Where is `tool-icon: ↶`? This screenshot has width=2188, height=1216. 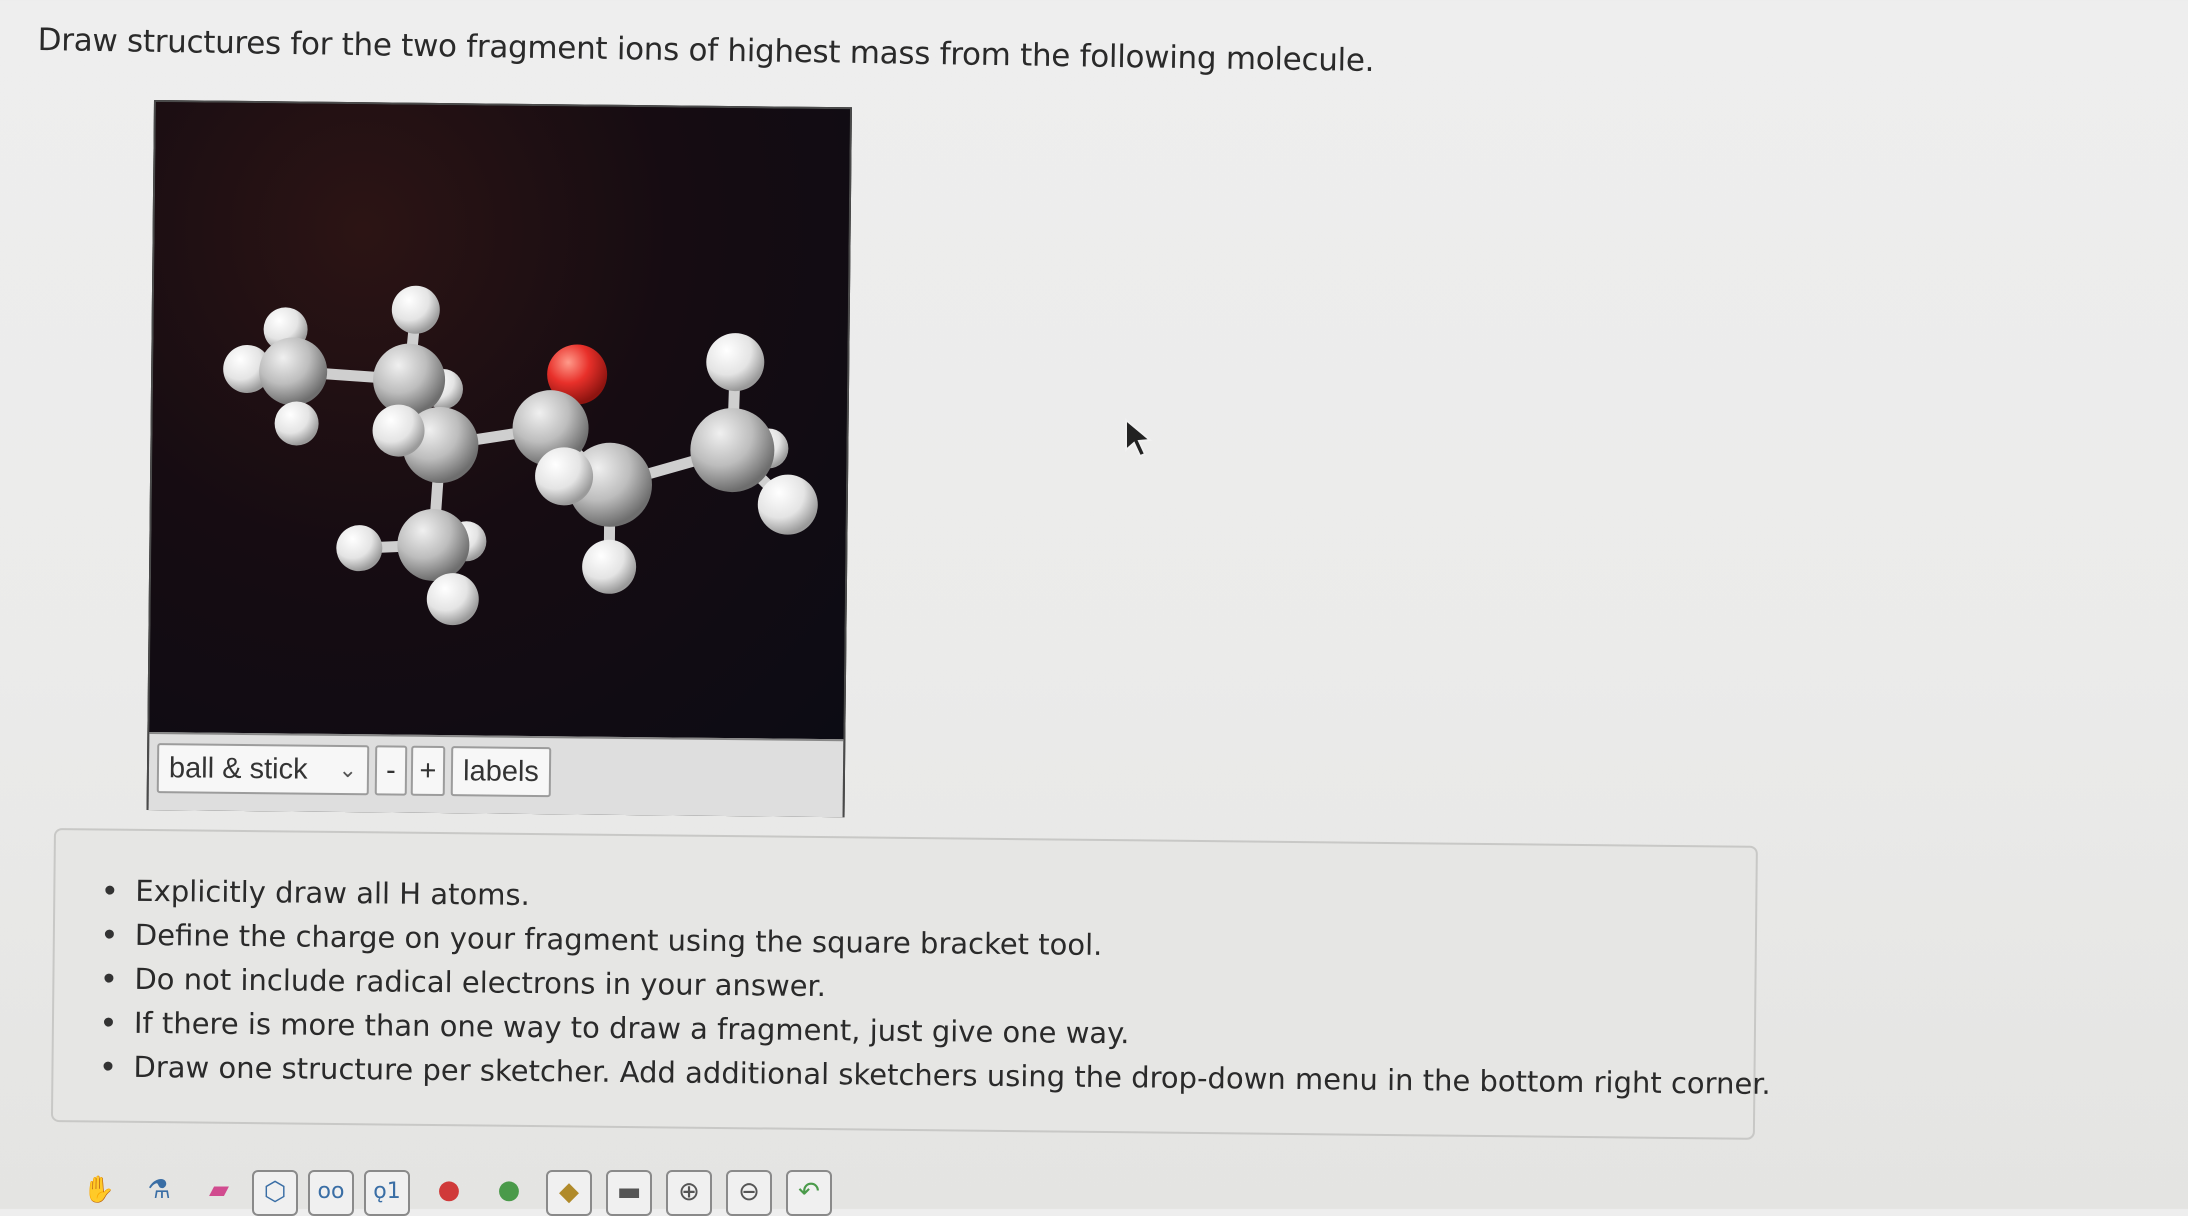 tool-icon: ↶ is located at coordinates (809, 1193).